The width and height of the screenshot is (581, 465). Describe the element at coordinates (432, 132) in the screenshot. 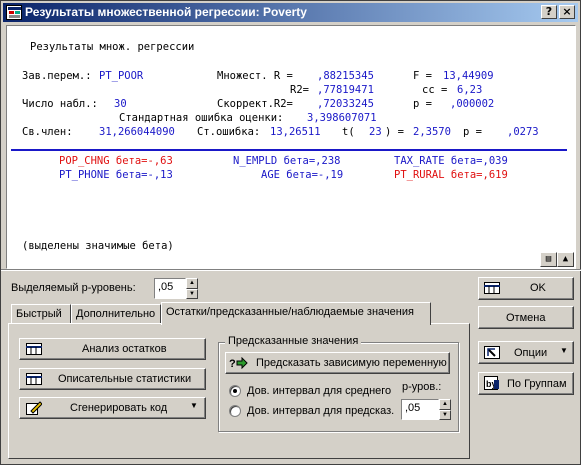

I see `t-value: 2,3570` at that location.